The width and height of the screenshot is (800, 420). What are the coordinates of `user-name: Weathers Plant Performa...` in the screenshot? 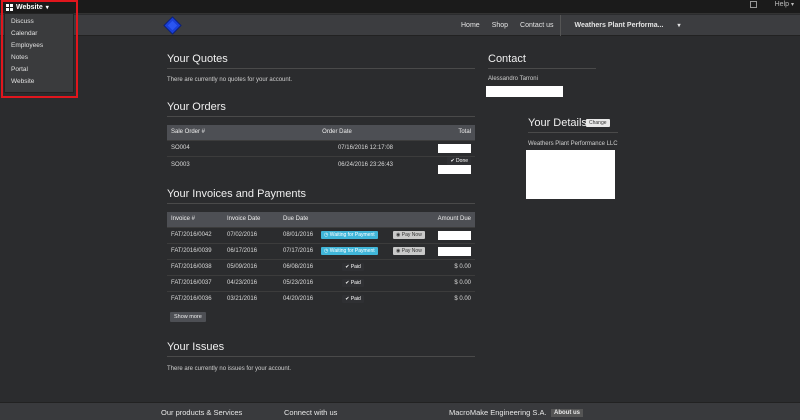 It's located at (619, 25).